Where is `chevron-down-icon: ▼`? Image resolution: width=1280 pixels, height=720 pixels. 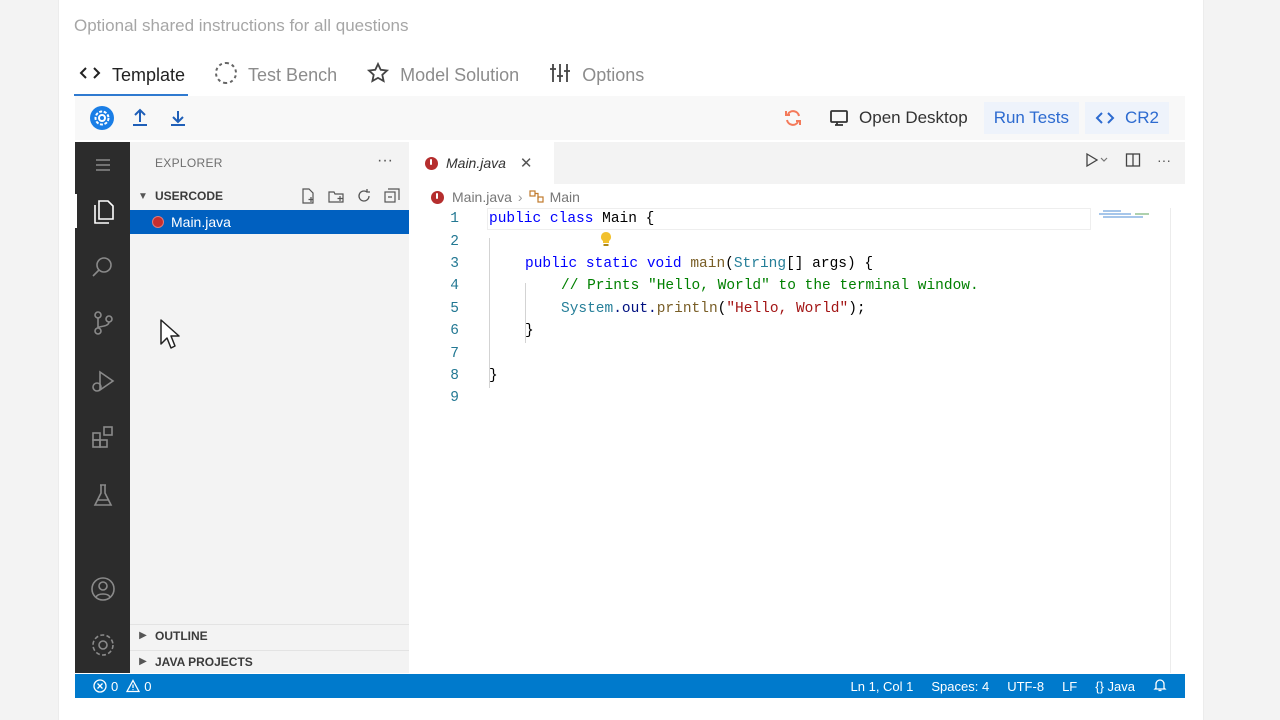 chevron-down-icon: ▼ is located at coordinates (143, 196).